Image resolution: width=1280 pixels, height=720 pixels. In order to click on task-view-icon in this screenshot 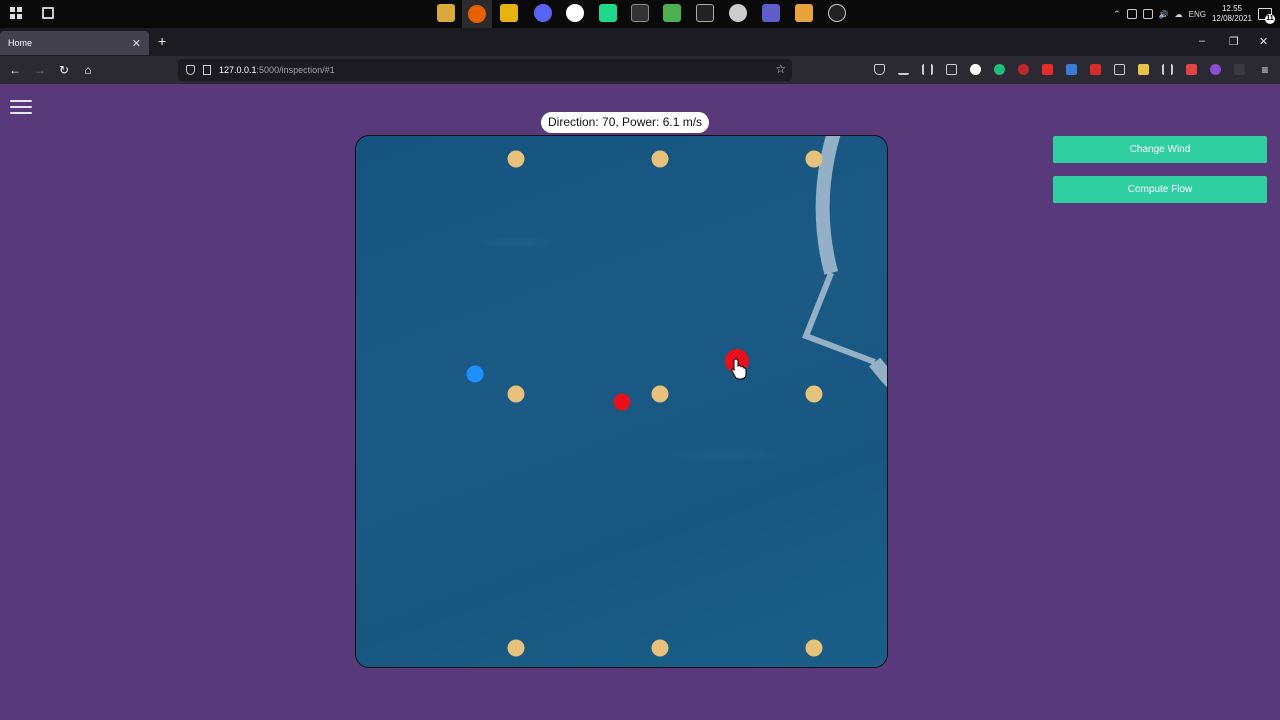, I will do `click(48, 13)`.